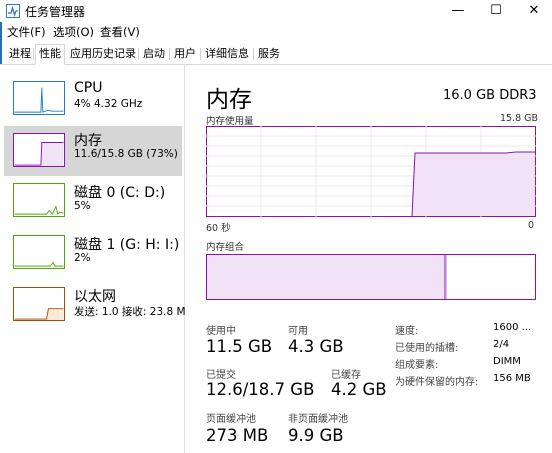 The height and width of the screenshot is (453, 552). Describe the element at coordinates (127, 245) in the screenshot. I see `sidebar-item-title: 磁盘 1 (G: H: I:)` at that location.